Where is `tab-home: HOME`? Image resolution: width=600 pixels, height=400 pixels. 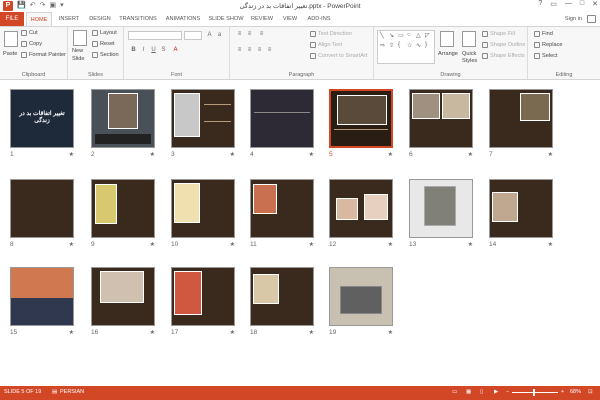
tab-home: HOME is located at coordinates (39, 19).